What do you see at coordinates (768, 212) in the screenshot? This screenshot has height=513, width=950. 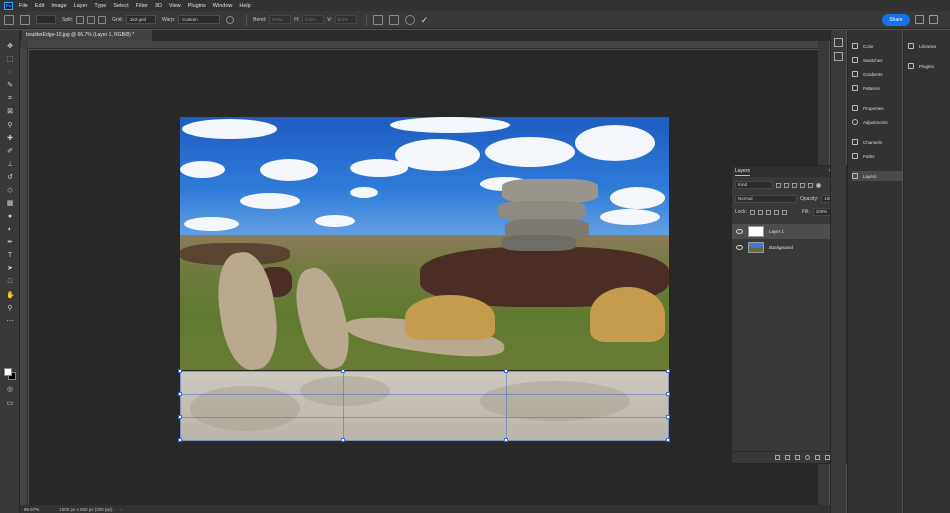 I see `lock-position-icon` at bounding box center [768, 212].